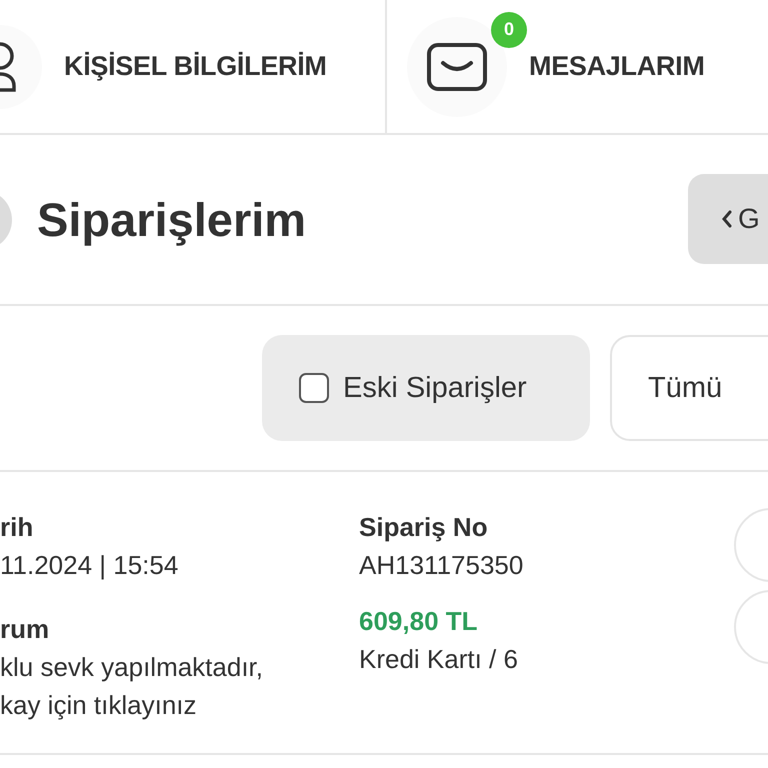 The image size is (768, 768). I want to click on status-text: klu sevk yapılmaktadır,, so click(179, 667).